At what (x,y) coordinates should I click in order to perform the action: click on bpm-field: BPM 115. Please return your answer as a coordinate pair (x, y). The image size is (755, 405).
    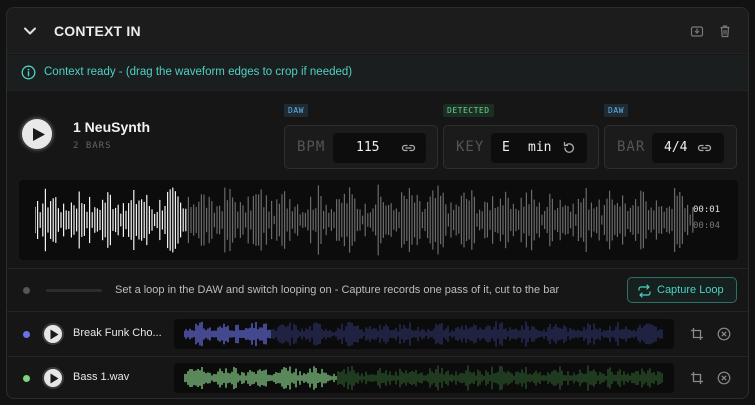
    Looking at the image, I should click on (361, 147).